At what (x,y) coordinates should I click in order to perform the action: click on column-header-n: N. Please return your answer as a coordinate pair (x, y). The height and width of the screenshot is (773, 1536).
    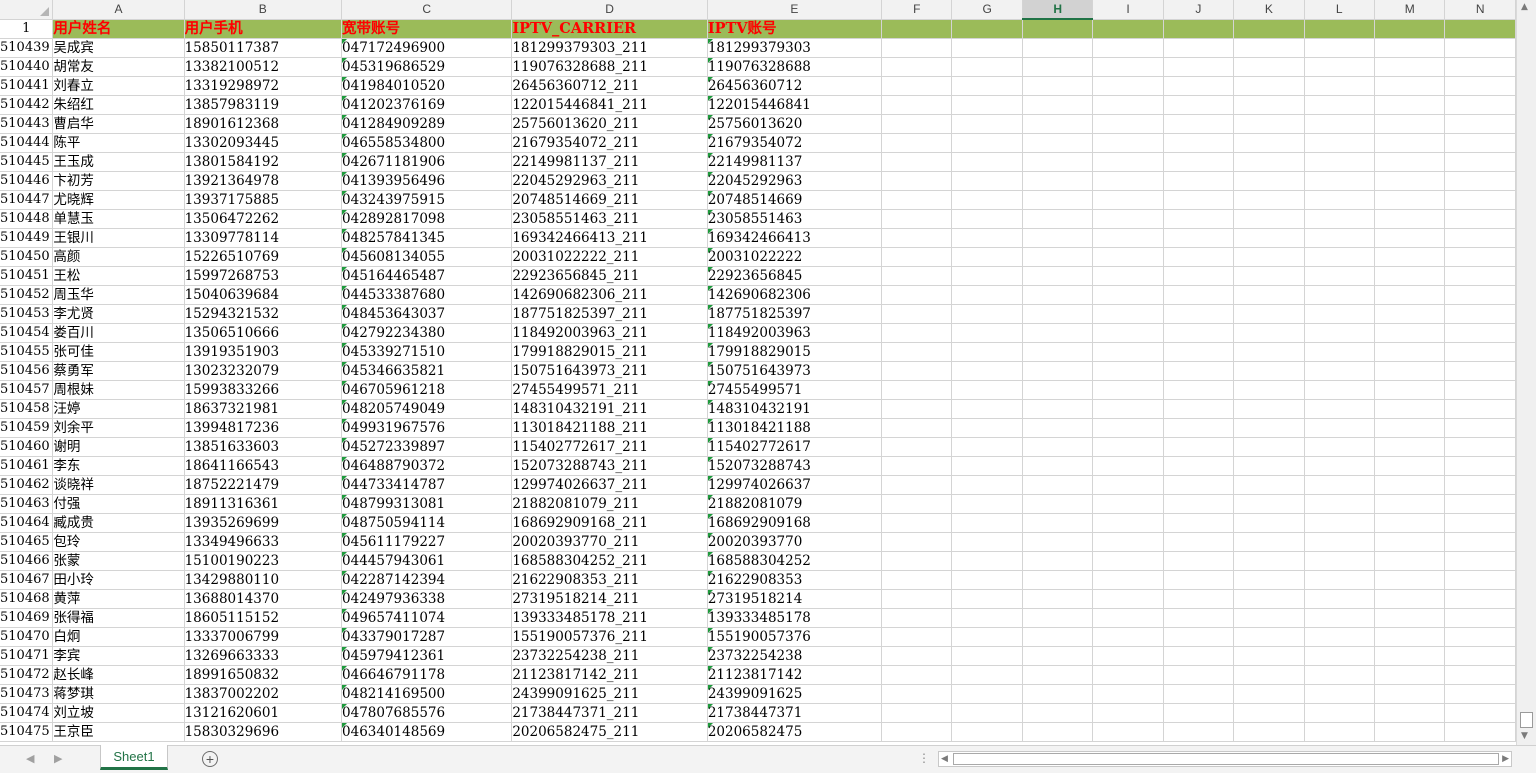
    Looking at the image, I should click on (1480, 10).